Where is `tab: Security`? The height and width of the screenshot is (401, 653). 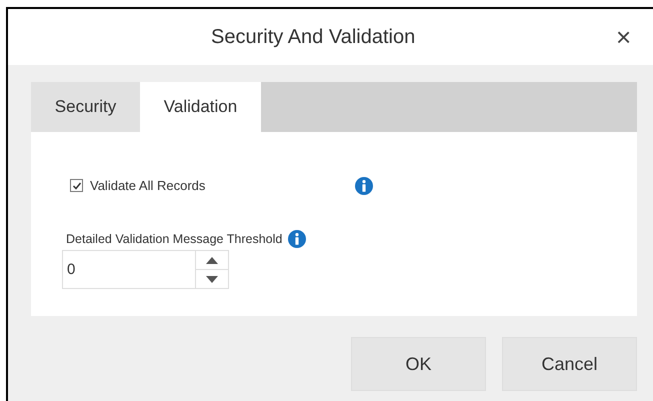
tab: Security is located at coordinates (85, 107).